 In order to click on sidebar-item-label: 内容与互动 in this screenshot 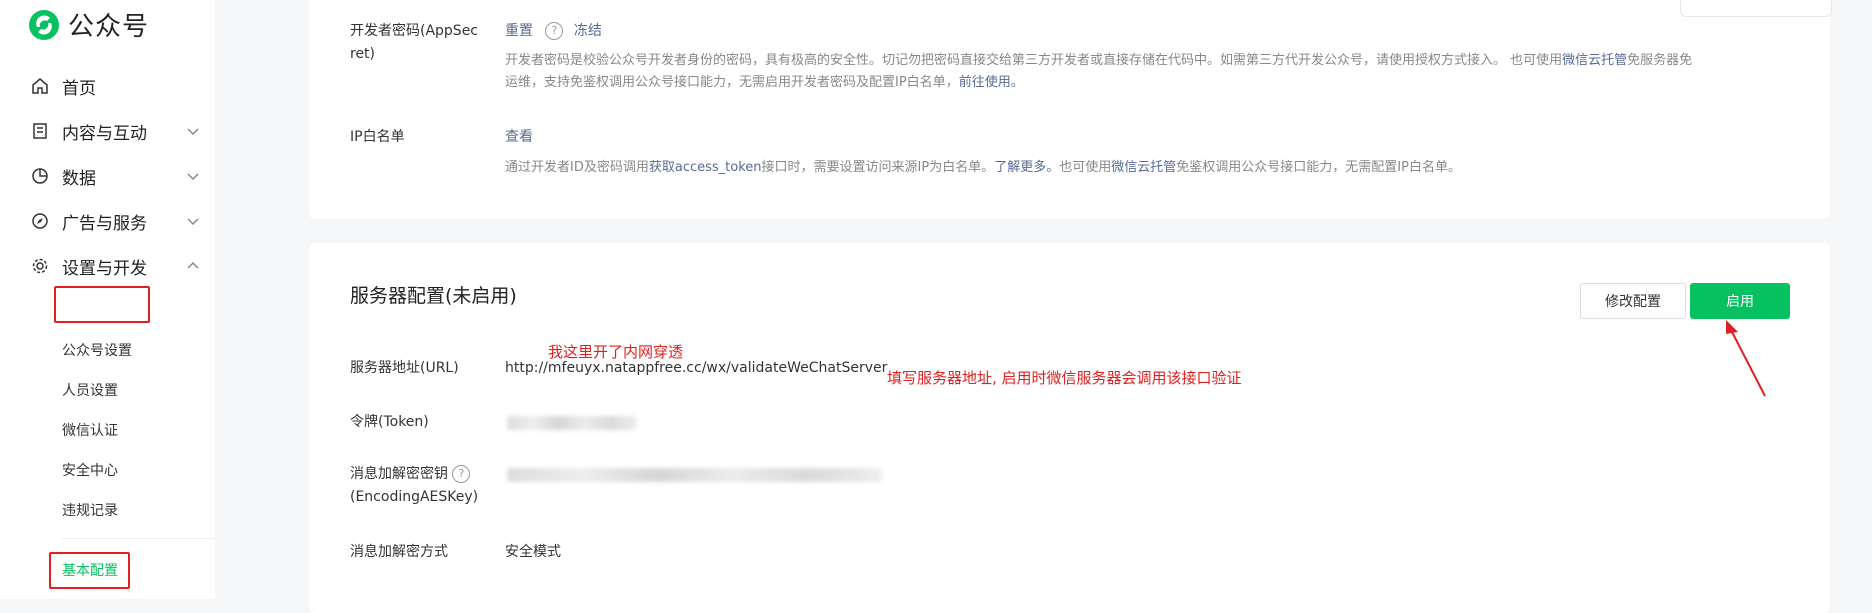, I will do `click(104, 133)`.